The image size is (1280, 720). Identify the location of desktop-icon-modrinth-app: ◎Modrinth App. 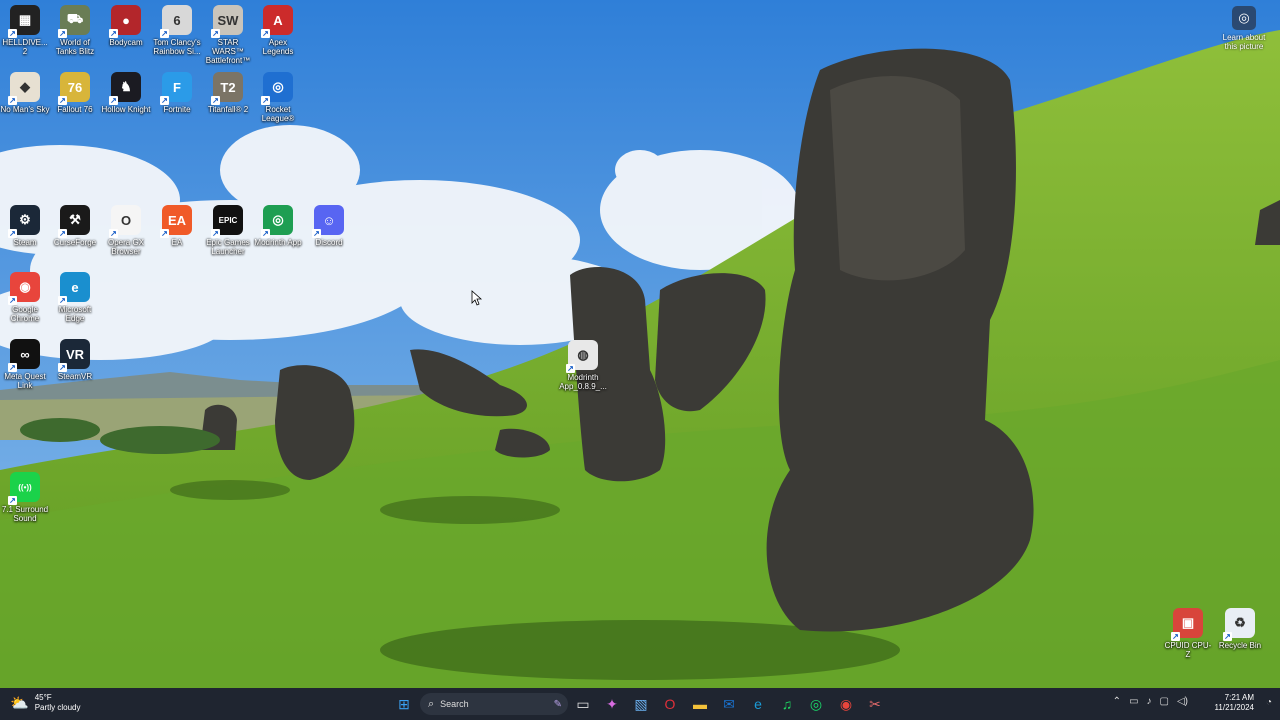
(278, 226).